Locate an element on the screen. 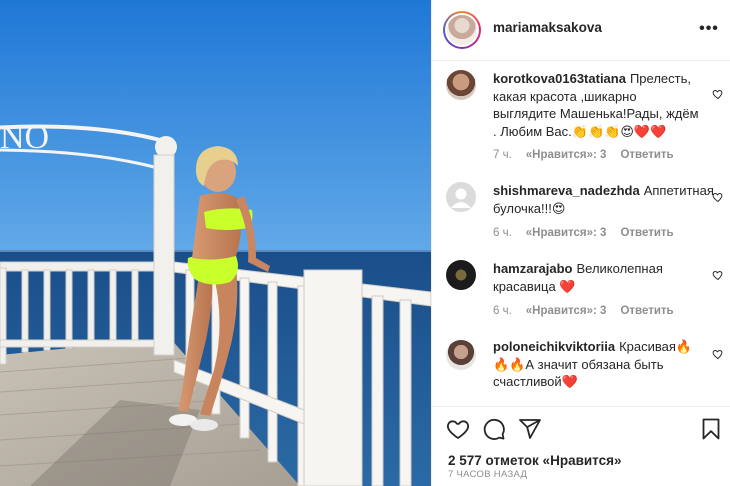 The height and width of the screenshot is (486, 730). comment-time: 7 ч. is located at coordinates (502, 155).